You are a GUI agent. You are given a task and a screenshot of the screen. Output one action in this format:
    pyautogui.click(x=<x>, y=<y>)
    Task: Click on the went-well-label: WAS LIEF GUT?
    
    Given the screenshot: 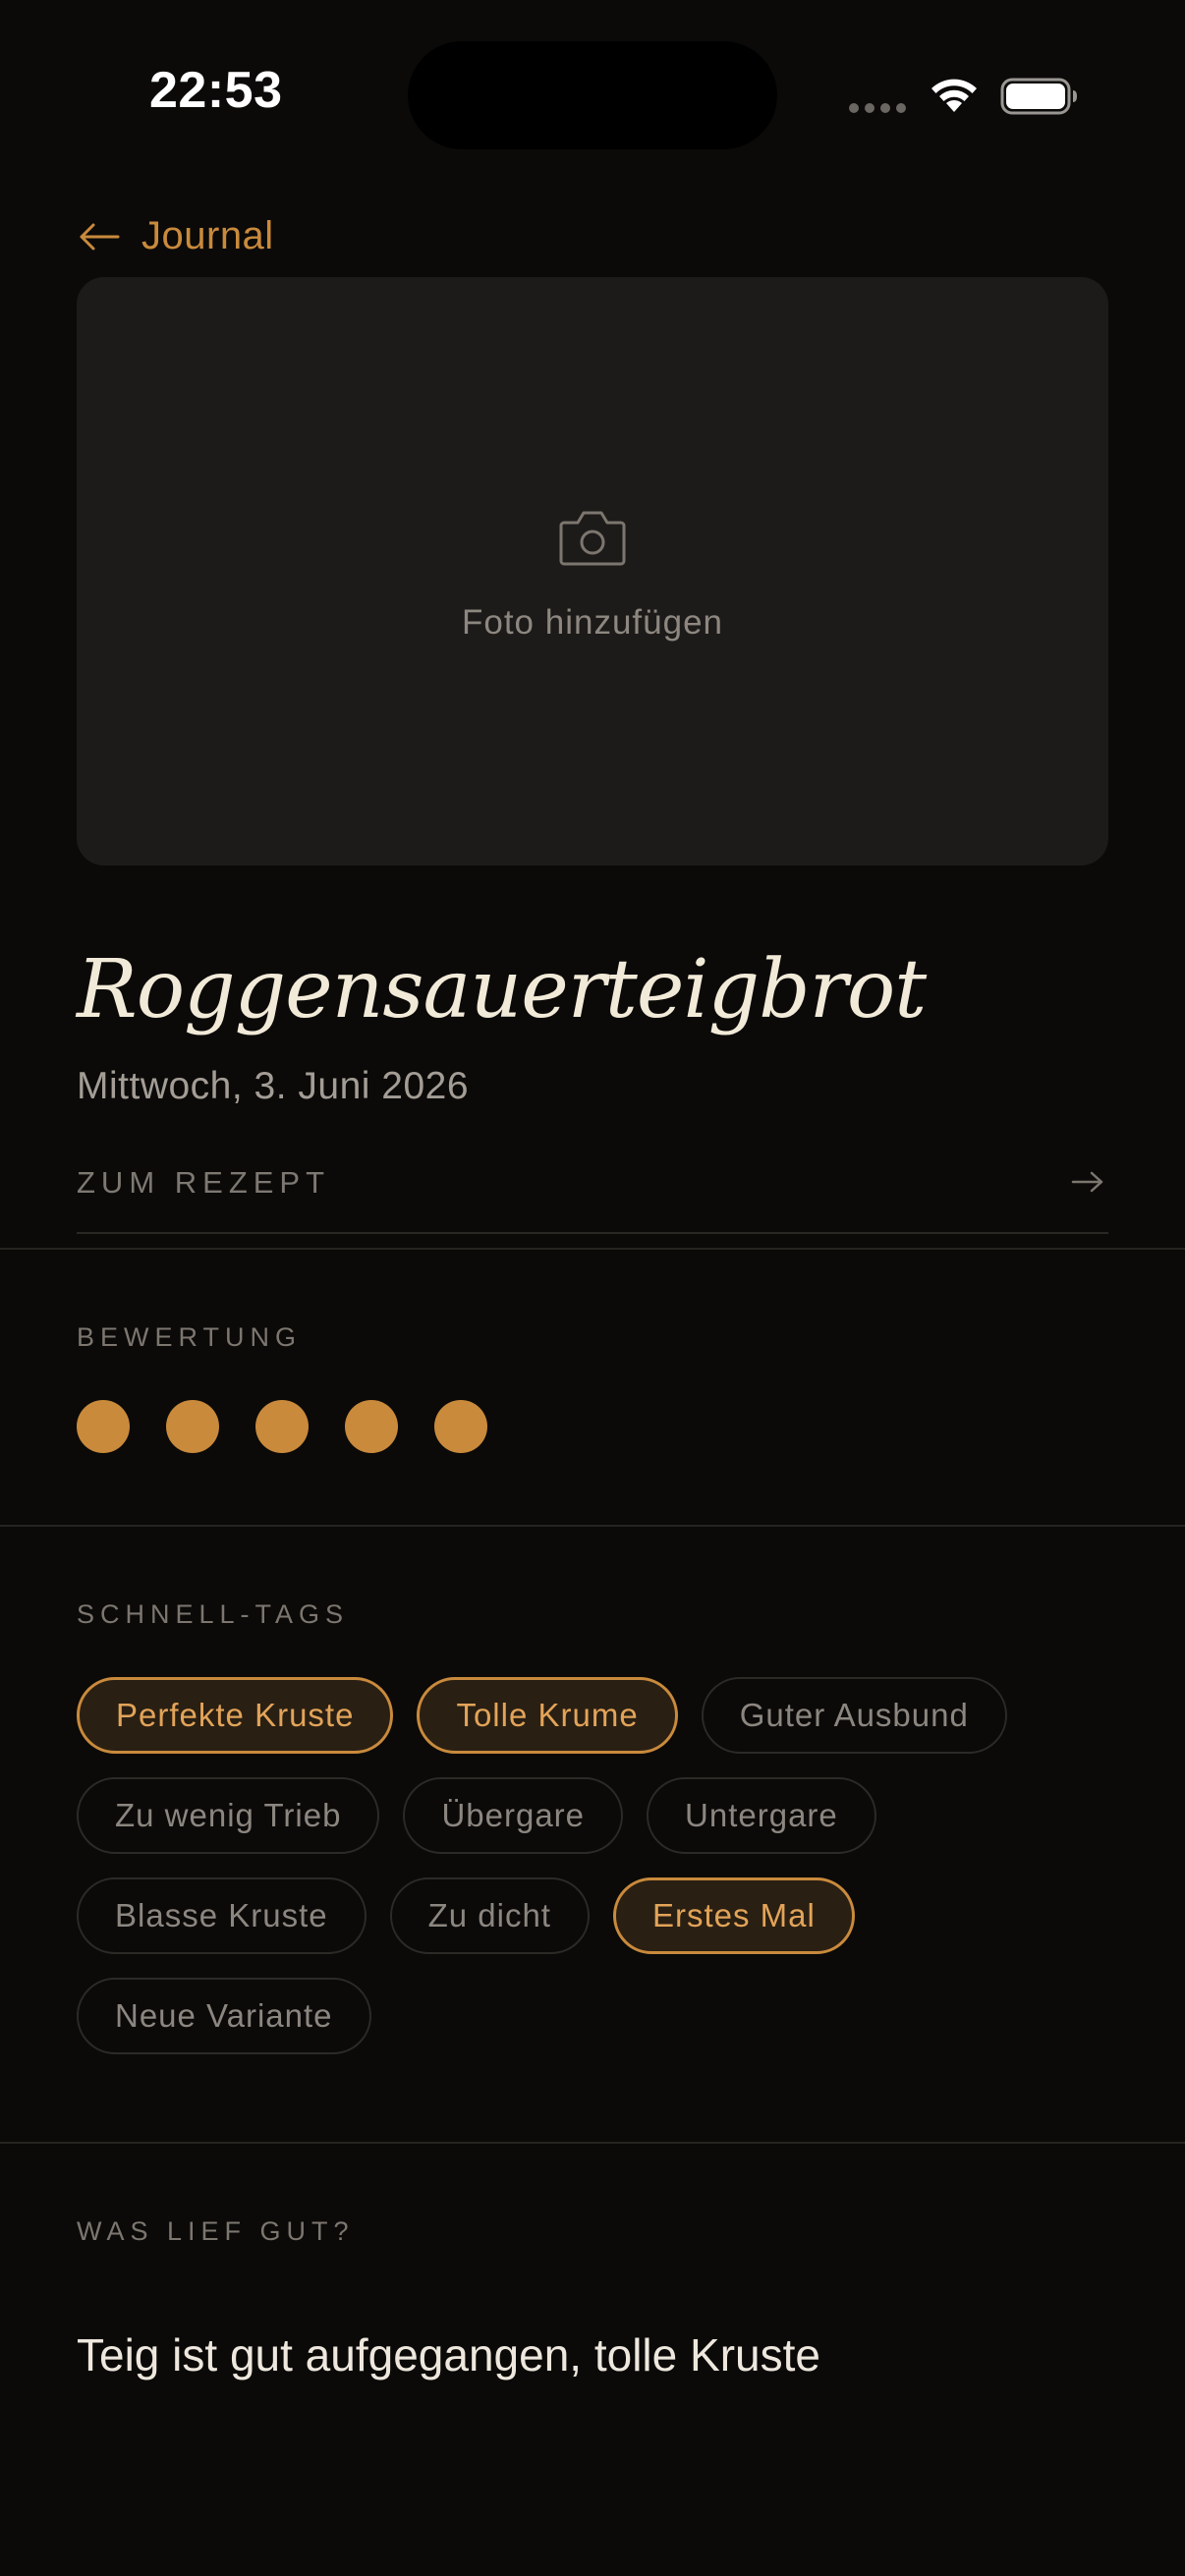 What is the action you would take?
    pyautogui.click(x=216, y=2231)
    